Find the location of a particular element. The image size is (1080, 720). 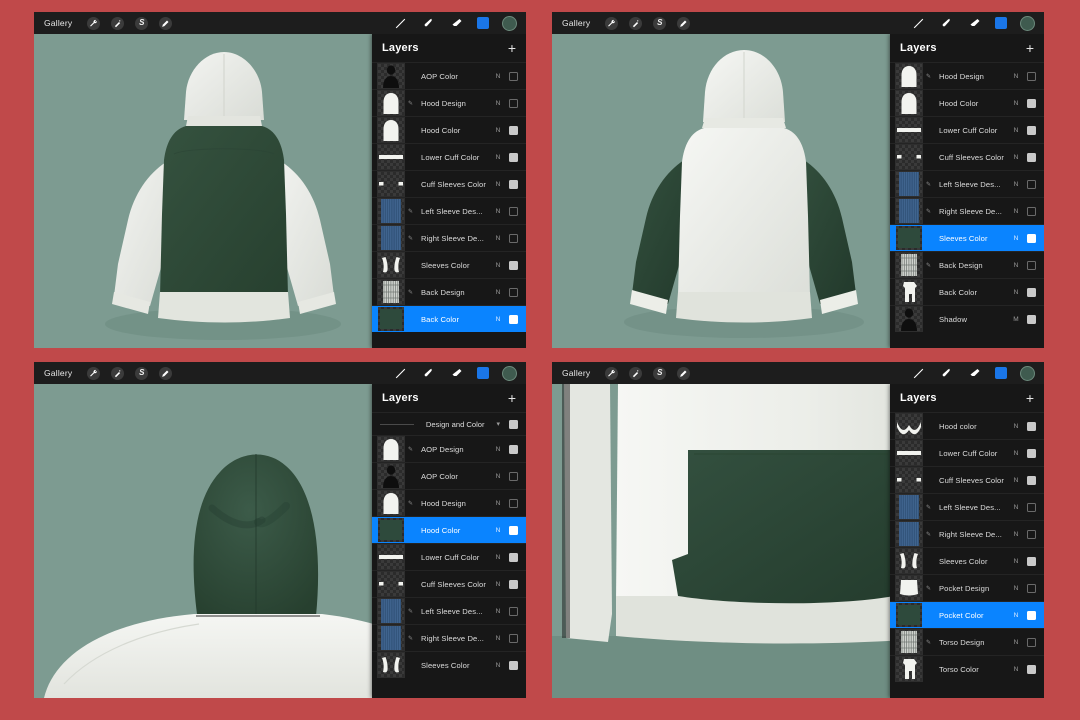

layer-row: Hood color N is located at coordinates (967, 425).